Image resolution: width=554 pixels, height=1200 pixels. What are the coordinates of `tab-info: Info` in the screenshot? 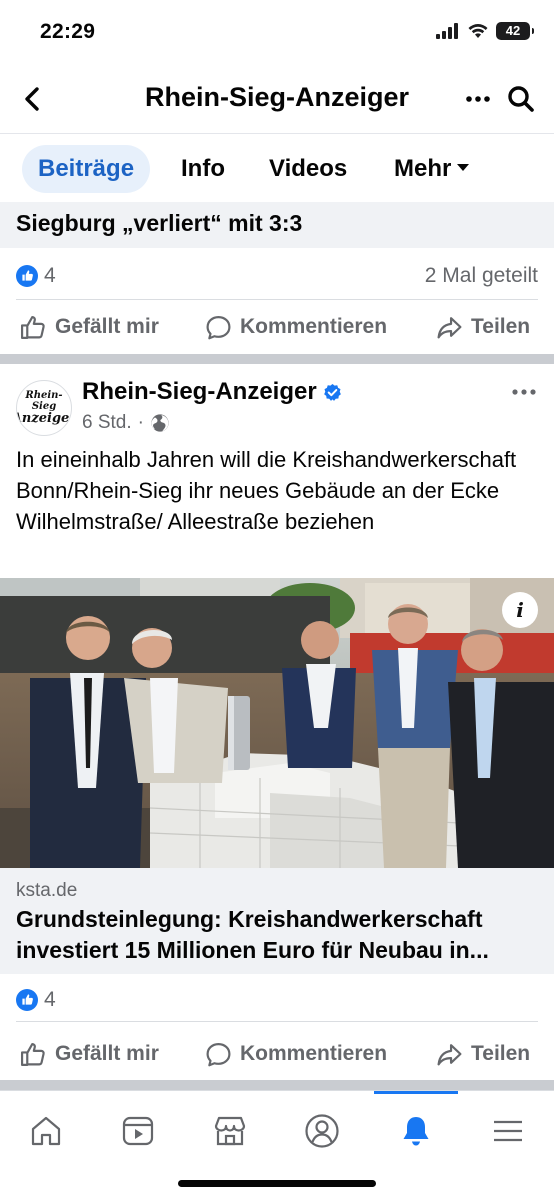 It's located at (203, 169).